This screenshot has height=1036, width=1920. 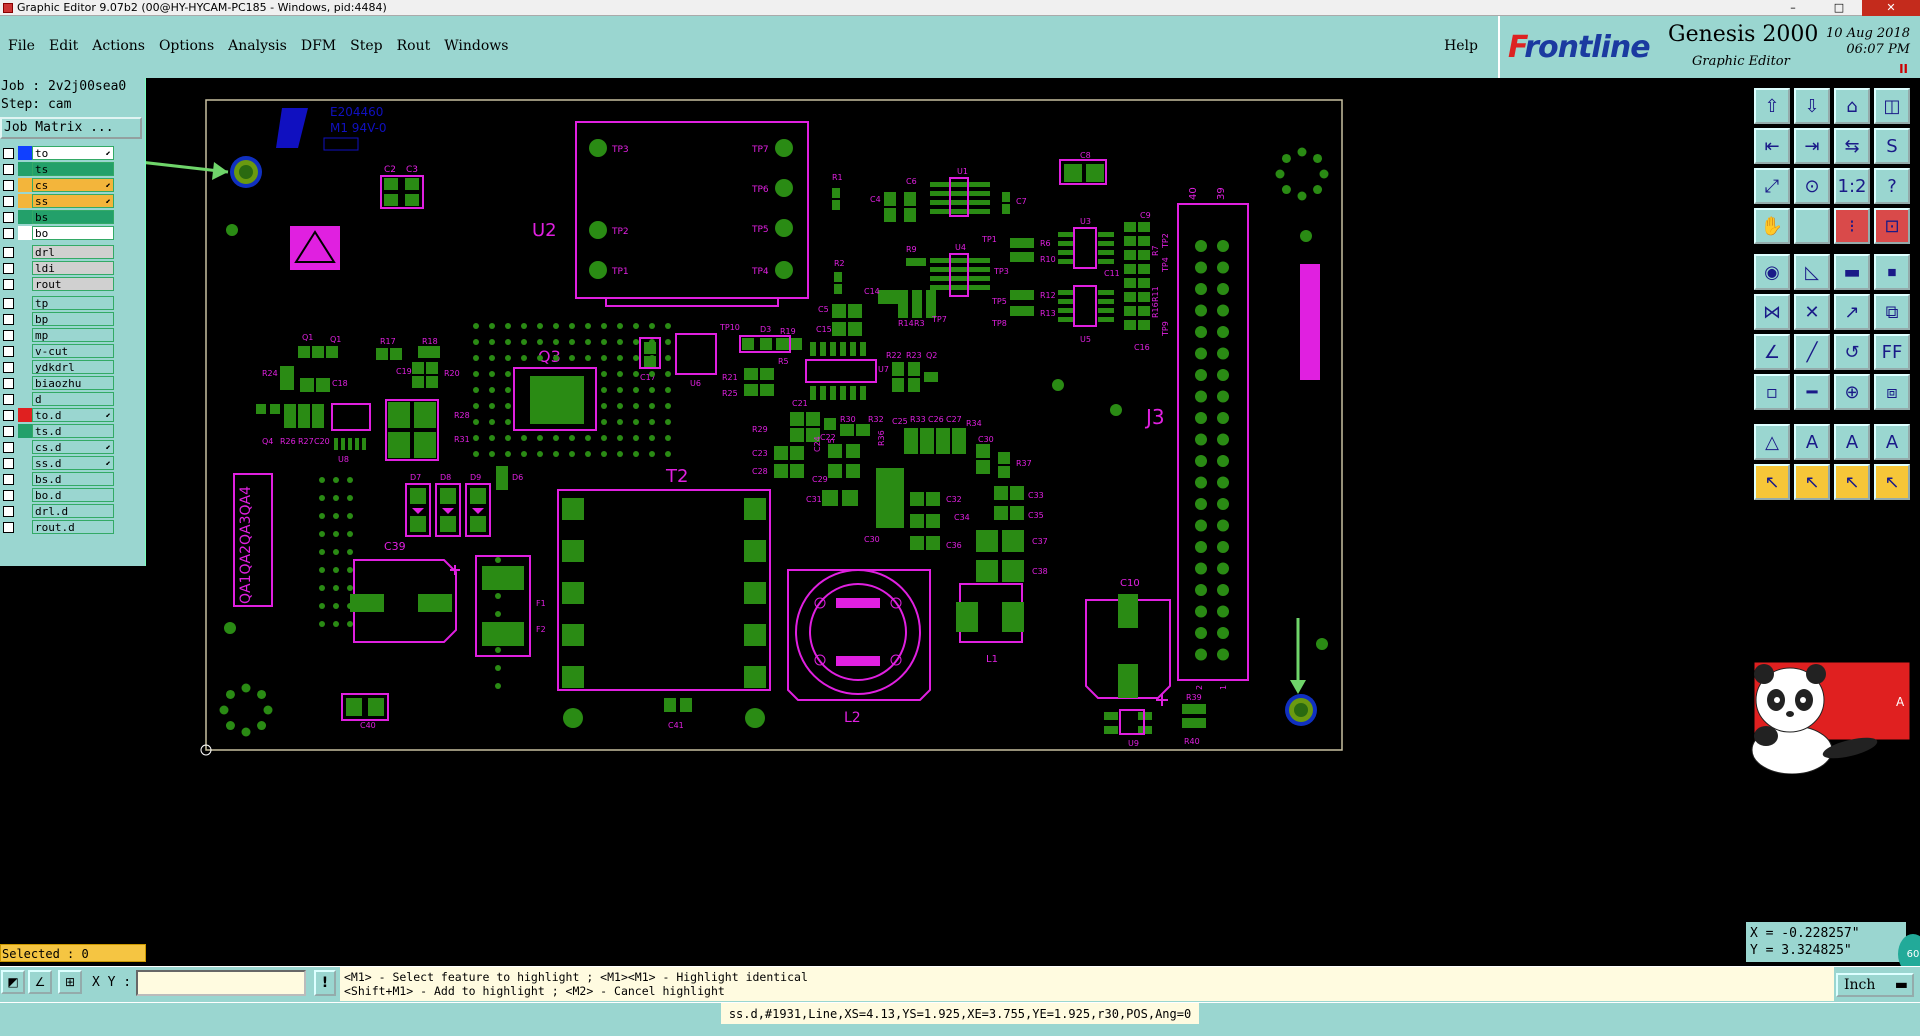 I want to click on group-icon: ⧈, so click(x=1892, y=392).